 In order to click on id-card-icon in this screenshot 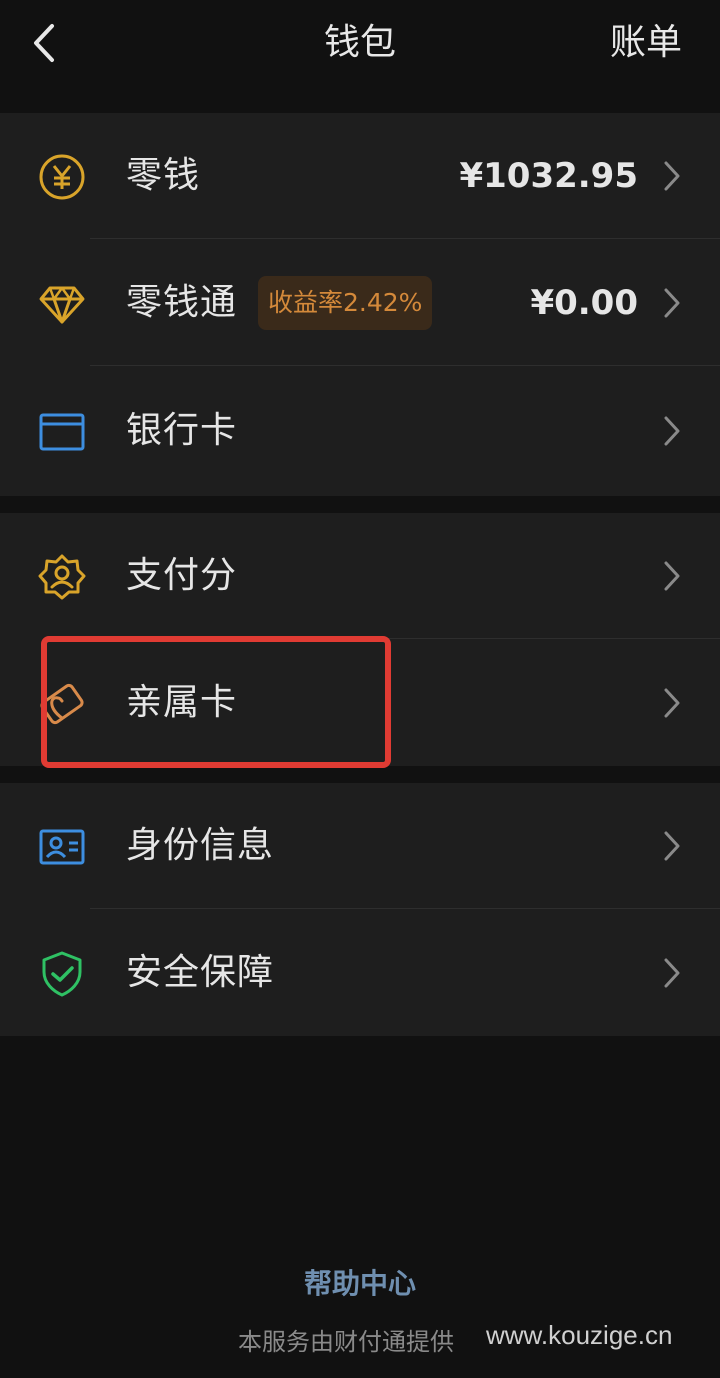, I will do `click(62, 847)`.